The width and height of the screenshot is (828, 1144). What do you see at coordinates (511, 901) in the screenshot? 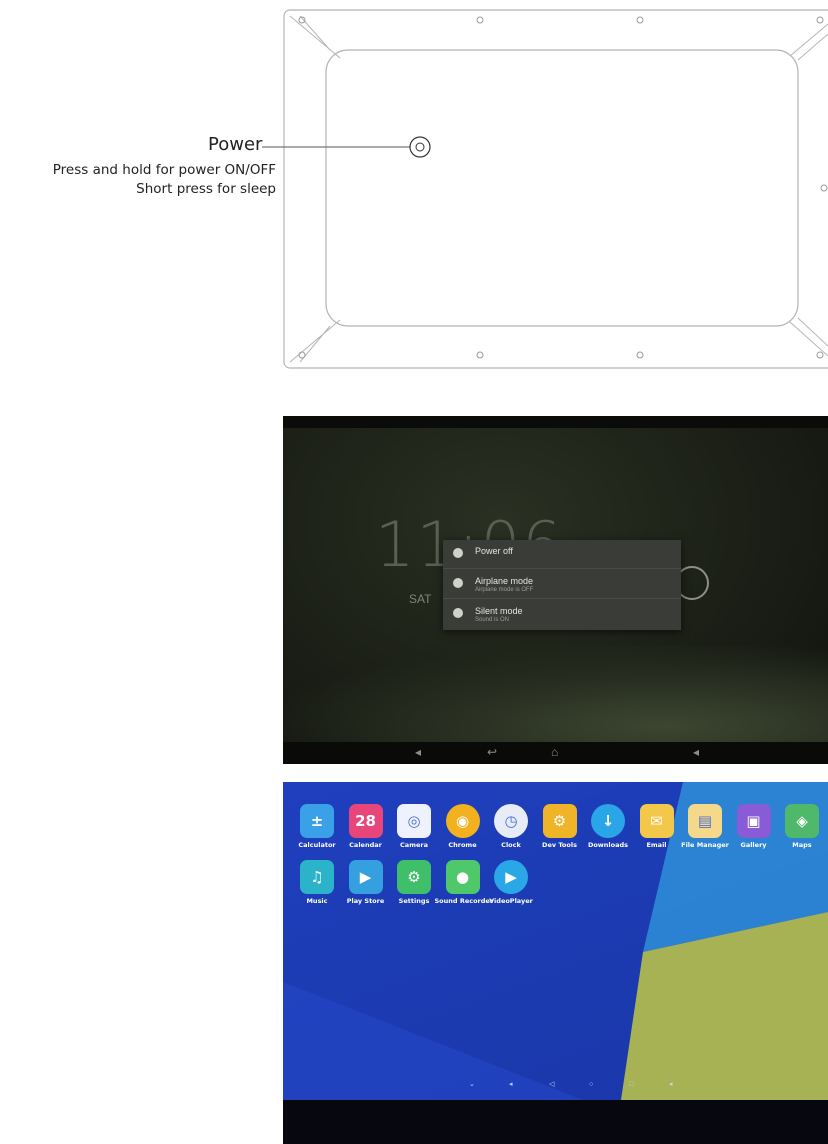
I see `app-label: VideoPlayer` at bounding box center [511, 901].